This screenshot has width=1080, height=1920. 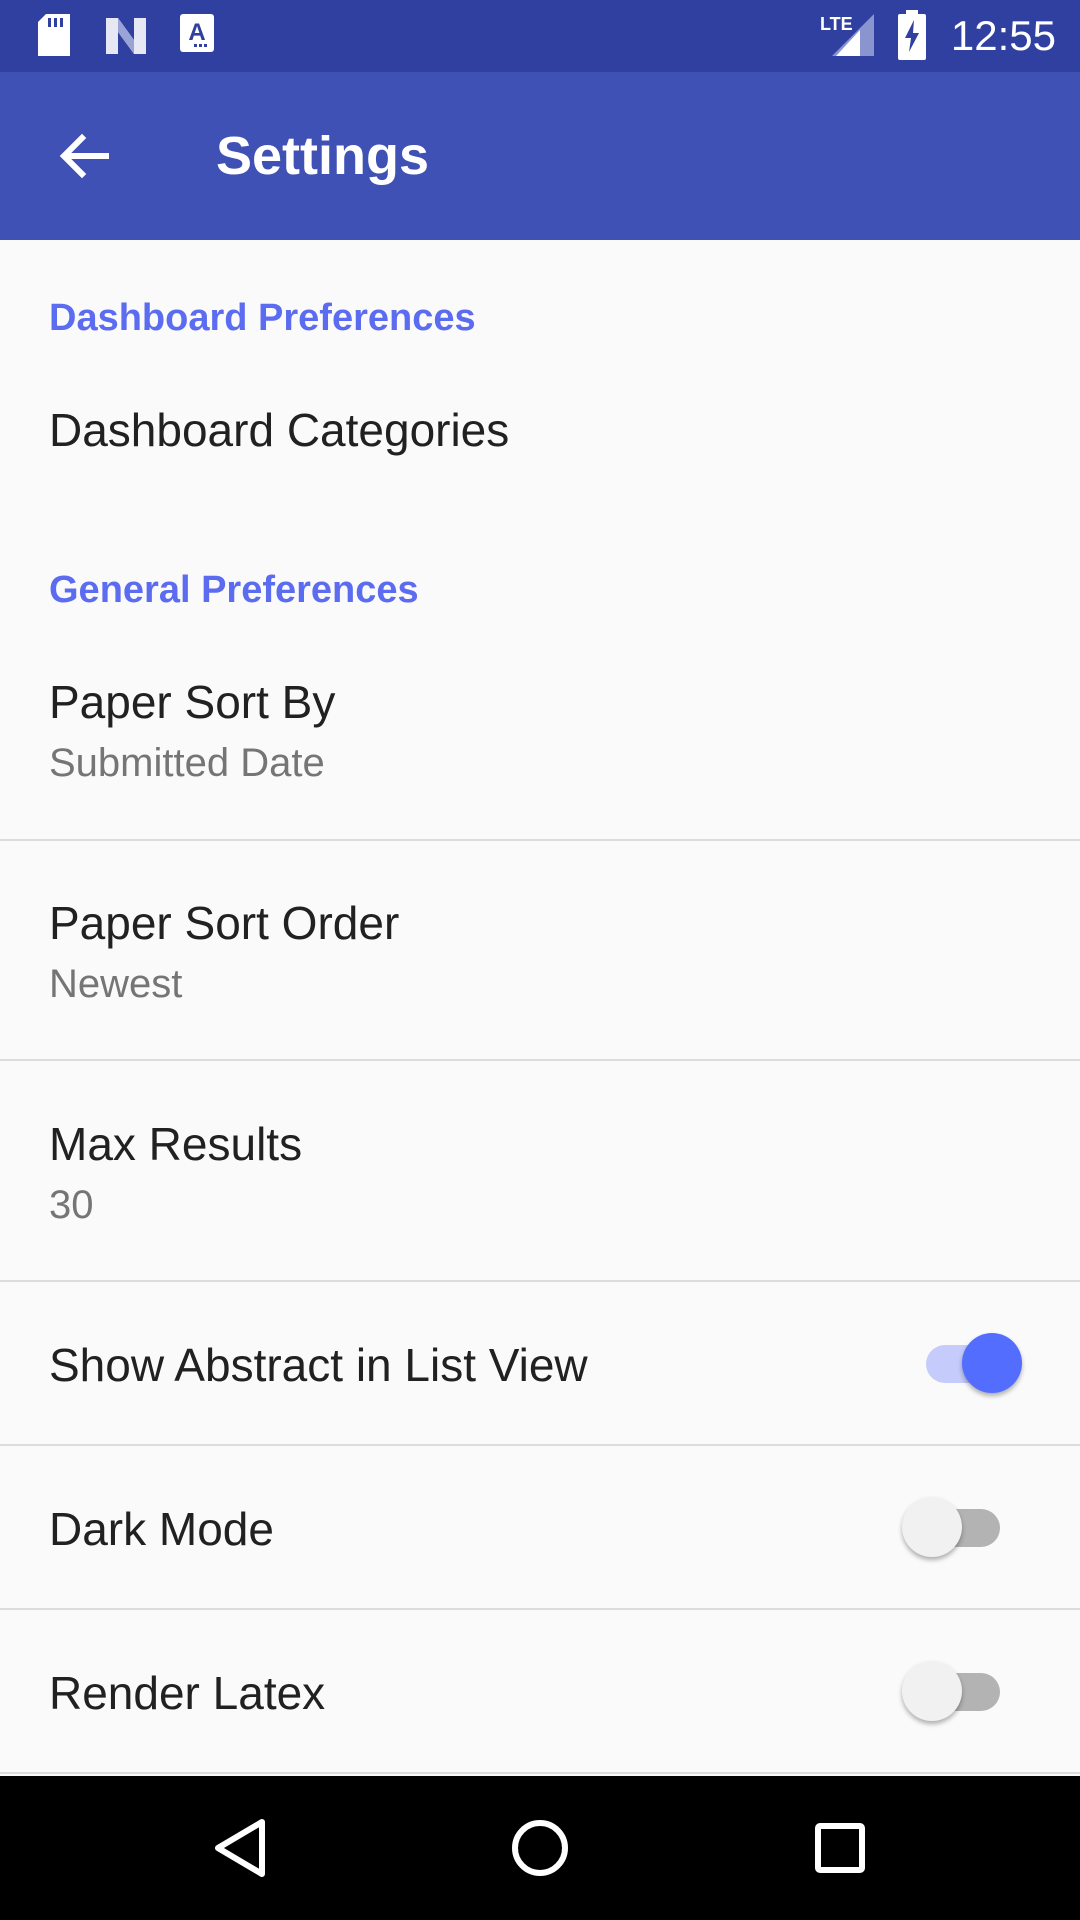 I want to click on status-time: 12:55, so click(x=1003, y=35).